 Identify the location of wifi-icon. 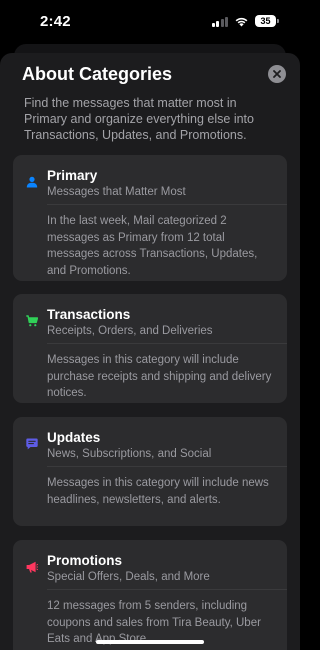
(241, 21).